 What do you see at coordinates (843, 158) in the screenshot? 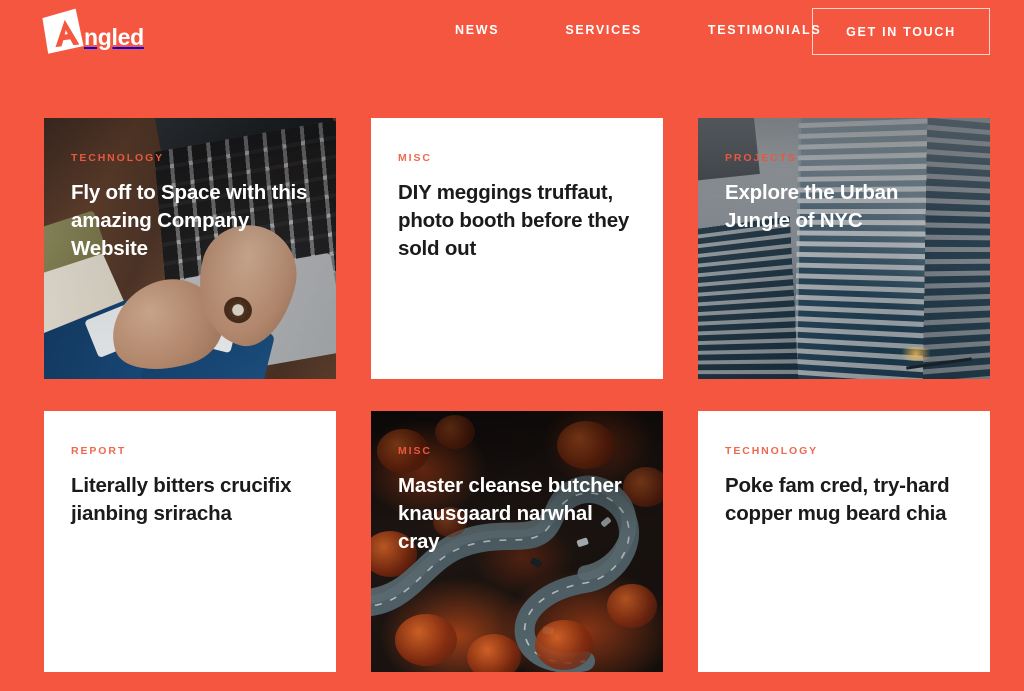
I see `card-category: Projects` at bounding box center [843, 158].